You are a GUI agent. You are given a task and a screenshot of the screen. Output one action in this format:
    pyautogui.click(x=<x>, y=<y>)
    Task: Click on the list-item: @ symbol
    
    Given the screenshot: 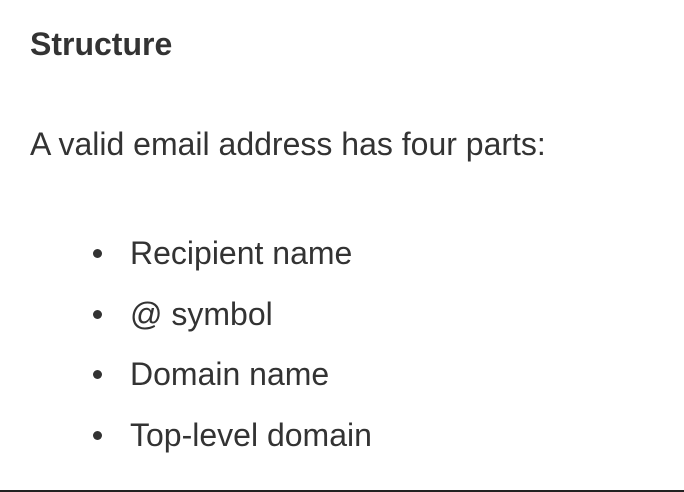 What is the action you would take?
    pyautogui.click(x=186, y=322)
    